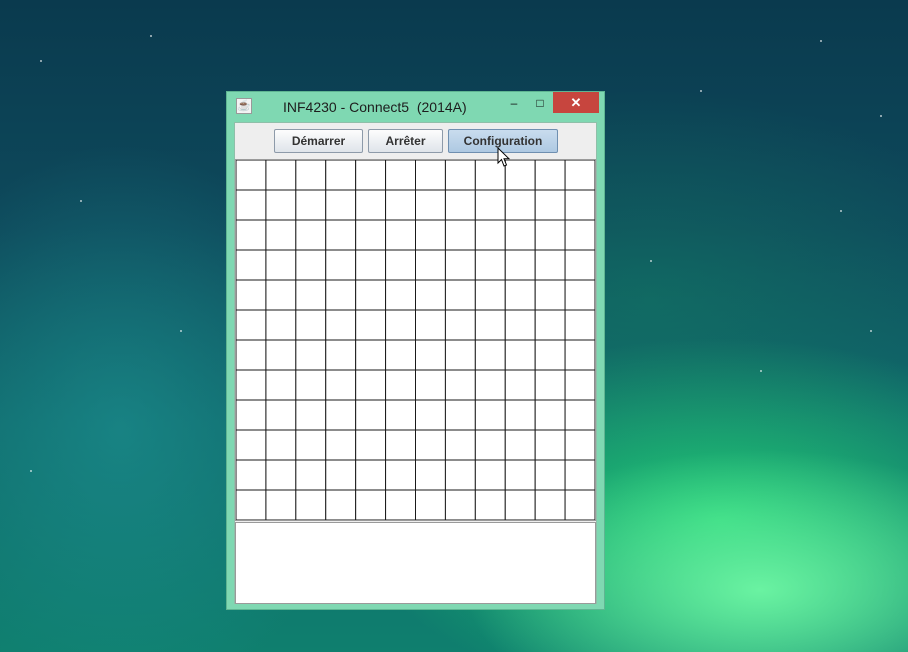  What do you see at coordinates (514, 104) in the screenshot?
I see `minimize-button: –` at bounding box center [514, 104].